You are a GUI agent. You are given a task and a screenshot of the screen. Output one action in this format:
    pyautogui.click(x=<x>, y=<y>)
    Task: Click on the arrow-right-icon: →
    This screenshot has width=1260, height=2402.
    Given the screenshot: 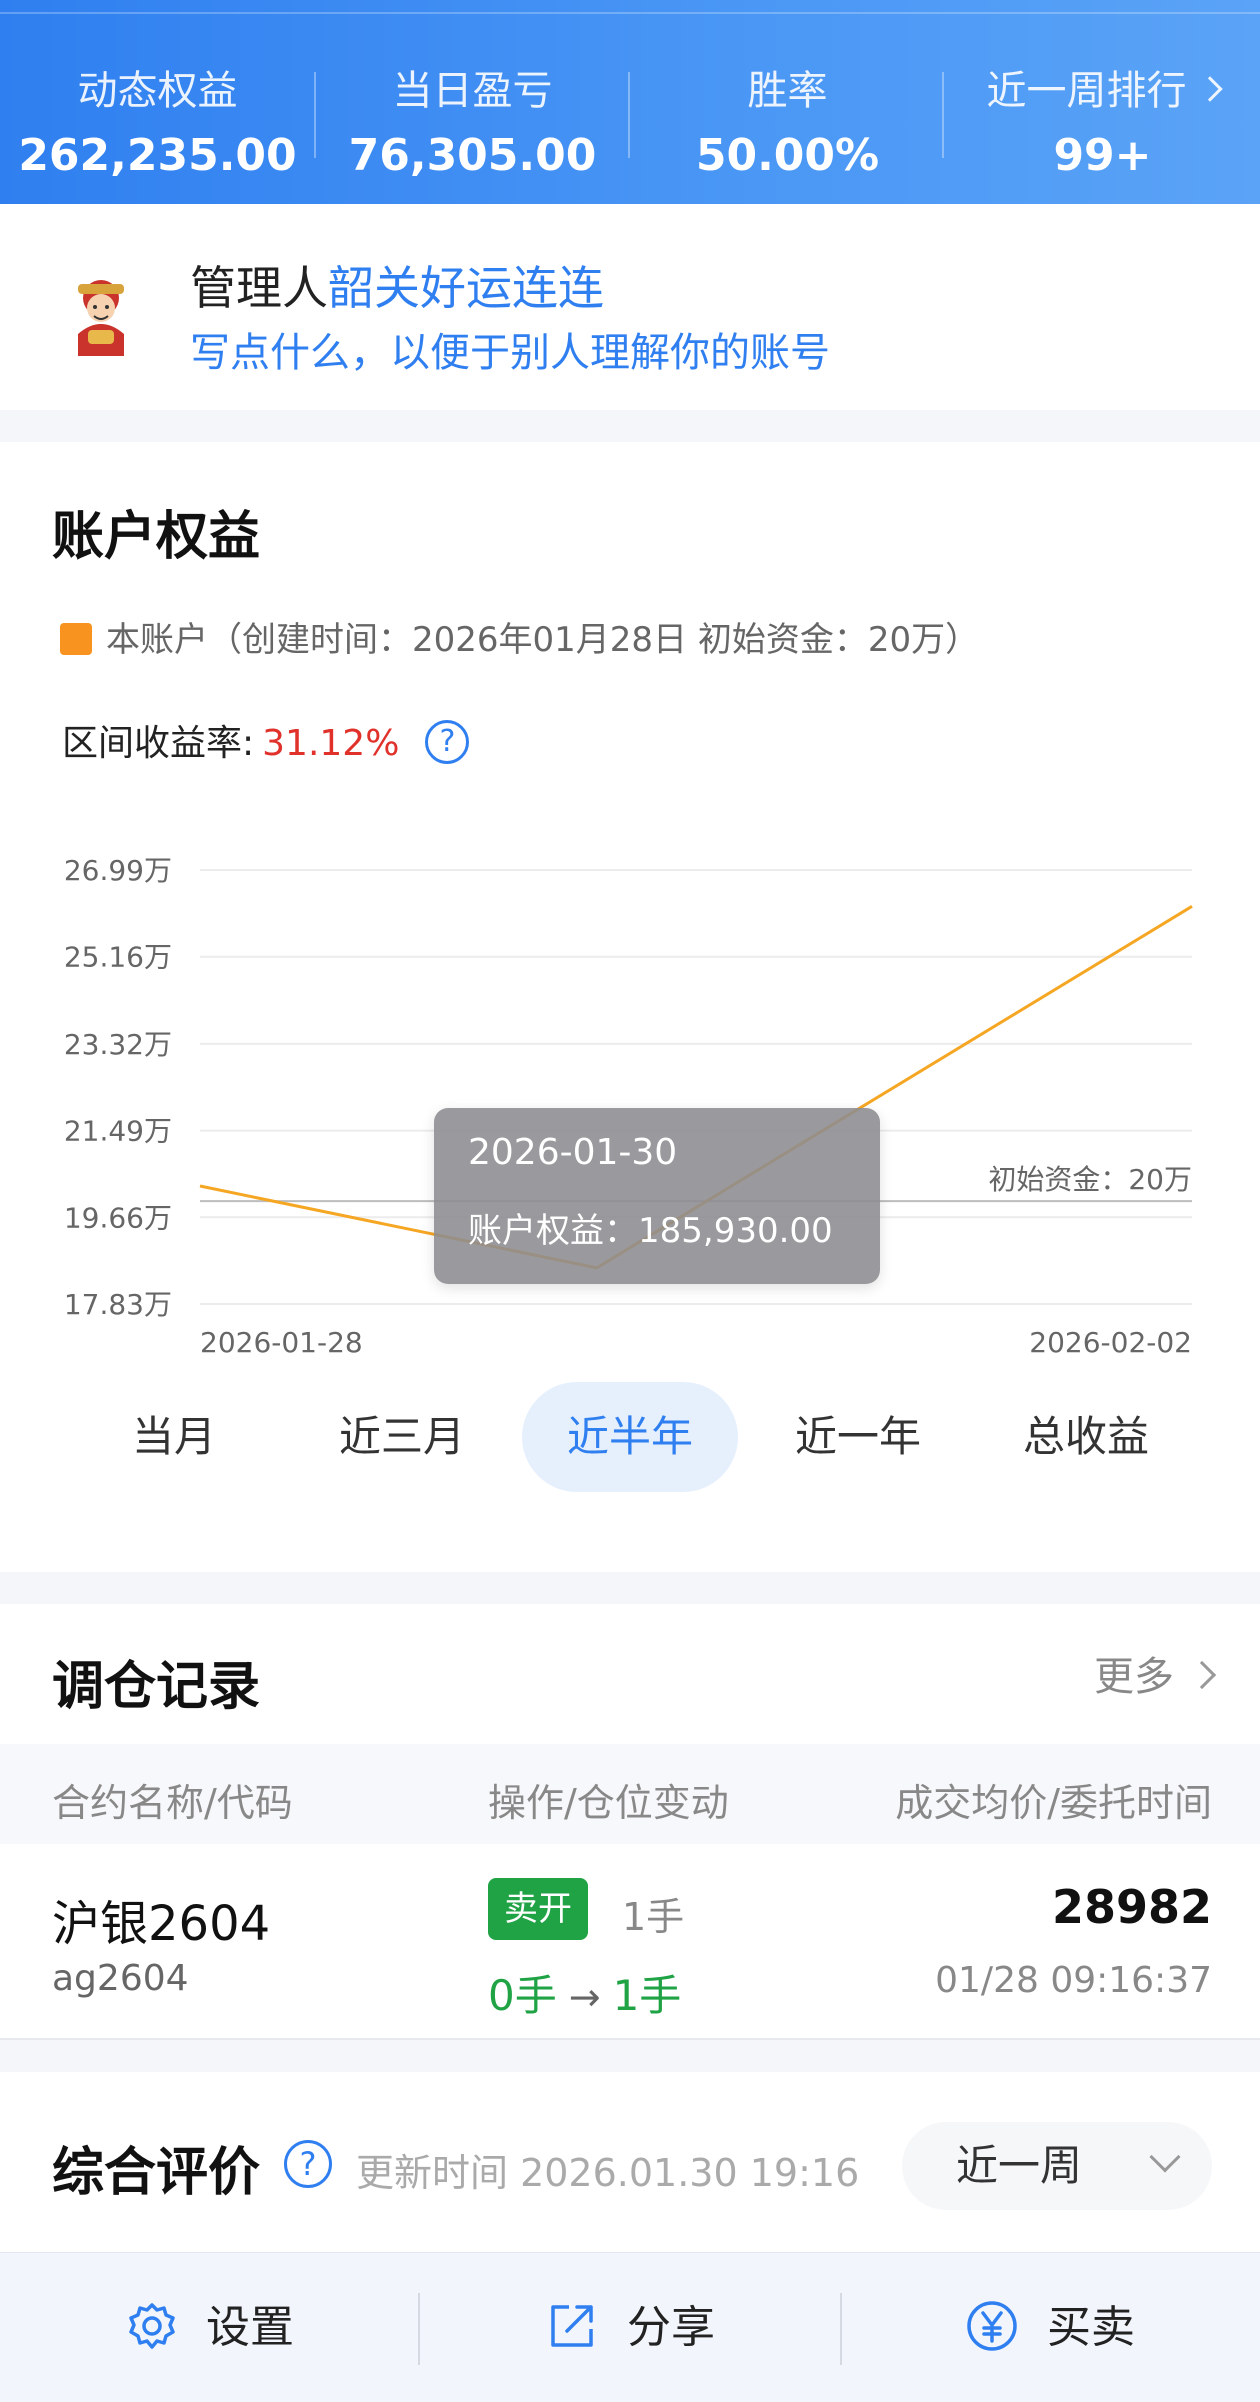 What is the action you would take?
    pyautogui.click(x=584, y=1997)
    